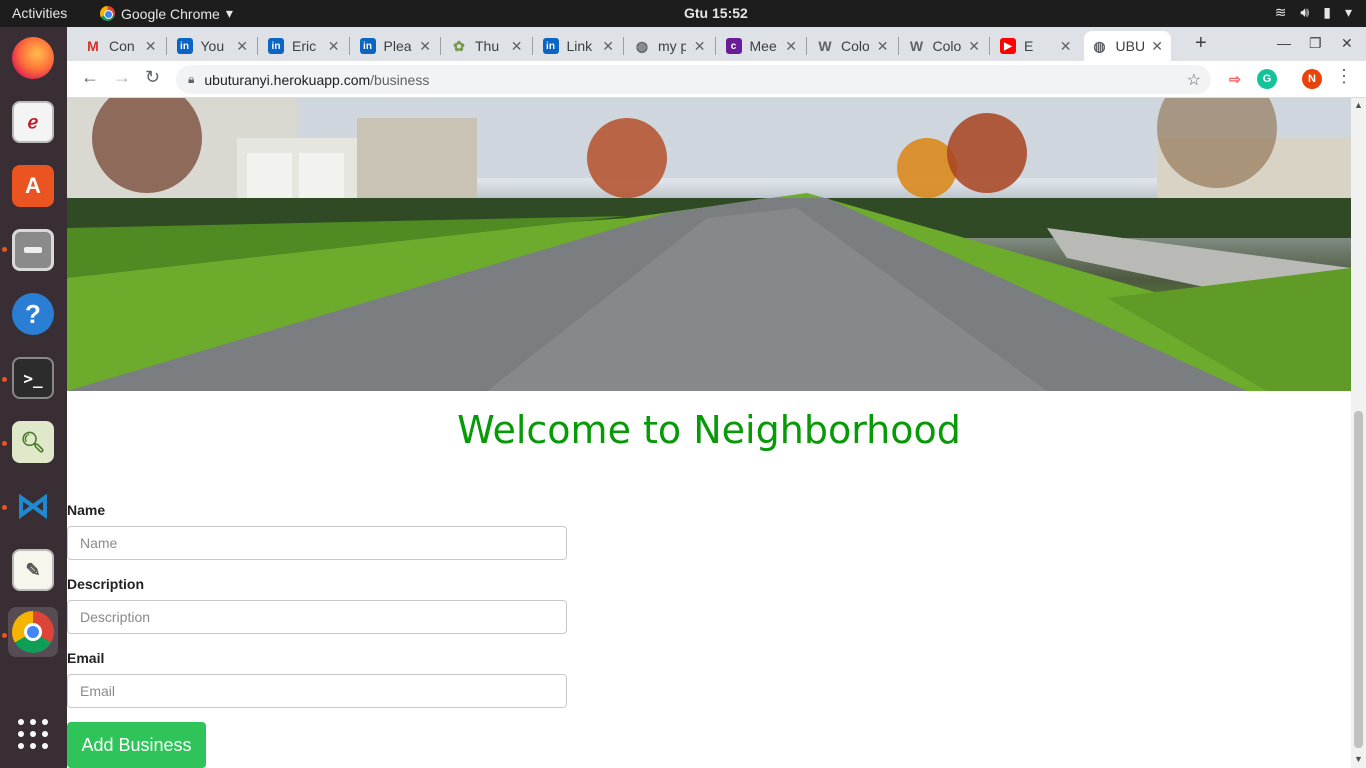 The width and height of the screenshot is (1366, 768). What do you see at coordinates (39, 13) in the screenshot?
I see `activities-button: Activities` at bounding box center [39, 13].